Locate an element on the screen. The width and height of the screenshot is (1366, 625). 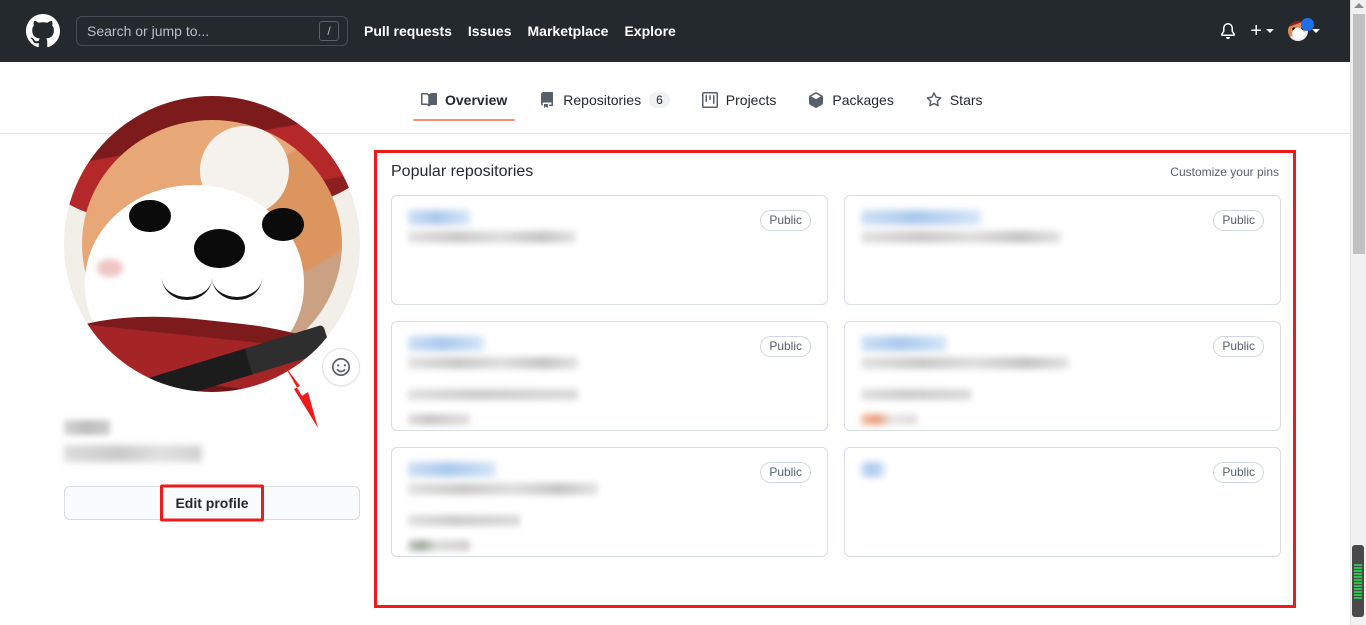
tab-count-badge: 6 is located at coordinates (659, 100).